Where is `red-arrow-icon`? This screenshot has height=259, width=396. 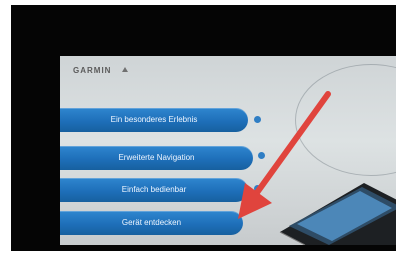 red-arrow-icon is located at coordinates (284, 155).